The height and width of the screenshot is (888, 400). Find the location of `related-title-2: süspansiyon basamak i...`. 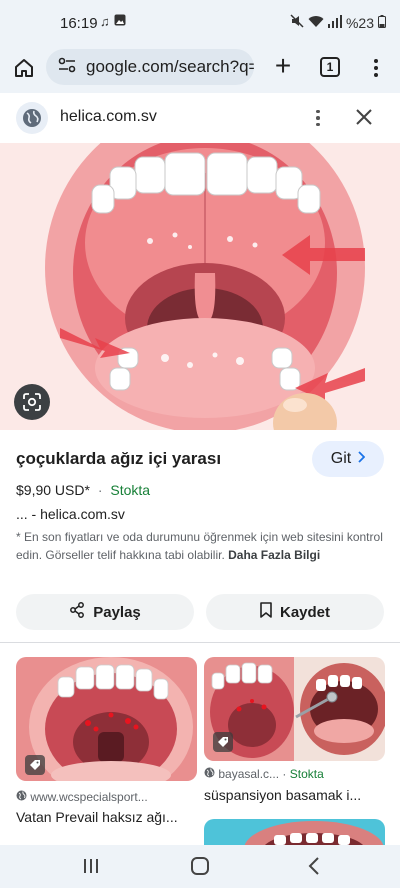

related-title-2: süspansiyon basamak i... is located at coordinates (282, 795).